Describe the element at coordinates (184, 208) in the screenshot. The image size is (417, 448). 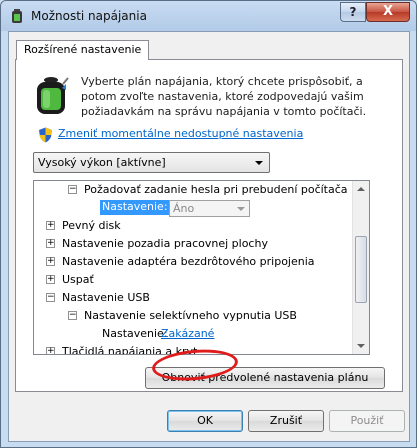
I see `password-setting-value: Áno` at that location.